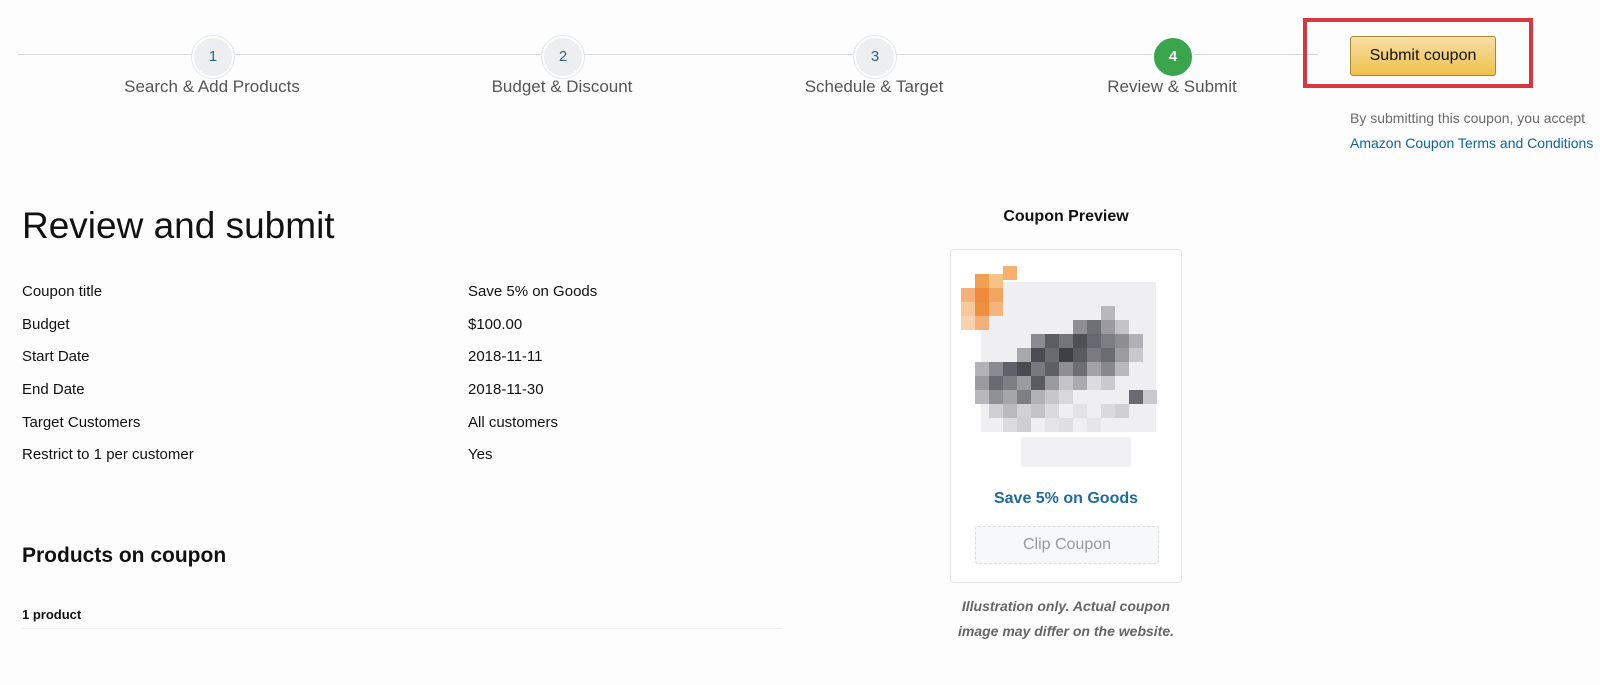  What do you see at coordinates (513, 422) in the screenshot?
I see `detail-value: All customers` at bounding box center [513, 422].